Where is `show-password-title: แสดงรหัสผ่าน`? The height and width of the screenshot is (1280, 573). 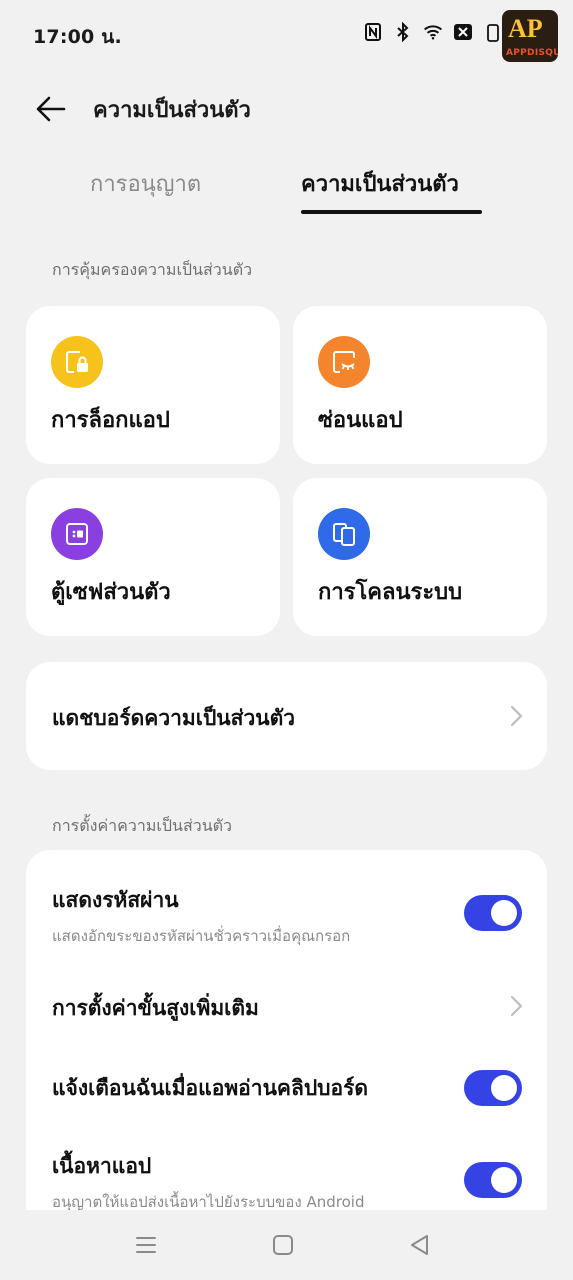
show-password-title: แสดงรหัสผ่าน is located at coordinates (115, 900).